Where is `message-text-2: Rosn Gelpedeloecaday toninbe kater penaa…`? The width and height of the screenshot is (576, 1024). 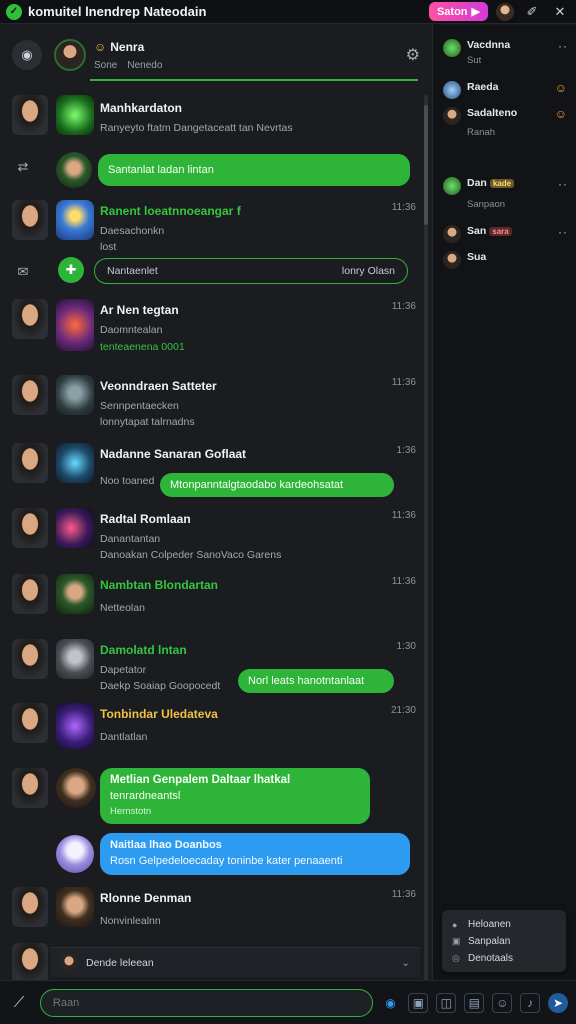
message-text-2: Rosn Gelpedeloecaday toninbe kater penaa… is located at coordinates (226, 861).